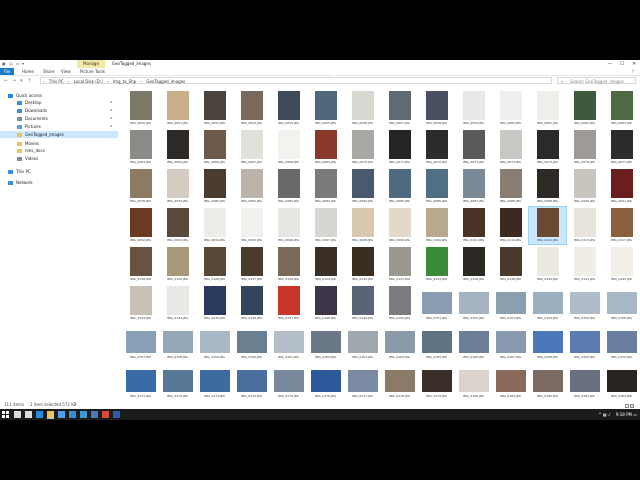 The width and height of the screenshot is (640, 480). What do you see at coordinates (288, 342) in the screenshot?
I see `file-item: IMG_0161.JPG` at bounding box center [288, 342].